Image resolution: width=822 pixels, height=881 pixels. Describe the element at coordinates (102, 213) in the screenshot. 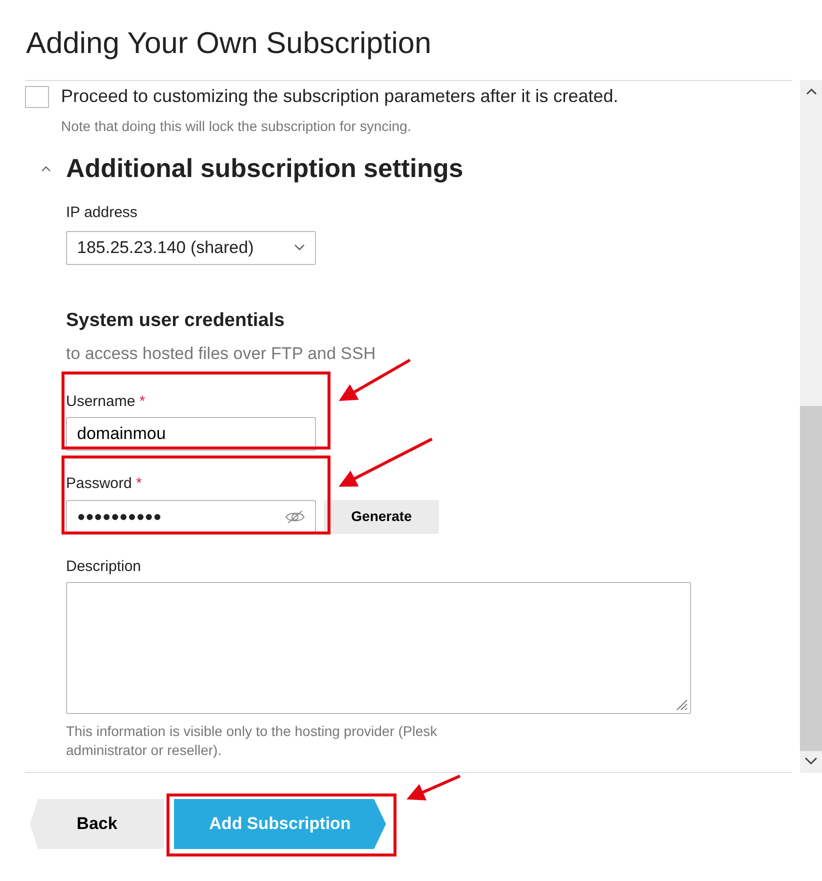

I see `field-label: IP address` at that location.